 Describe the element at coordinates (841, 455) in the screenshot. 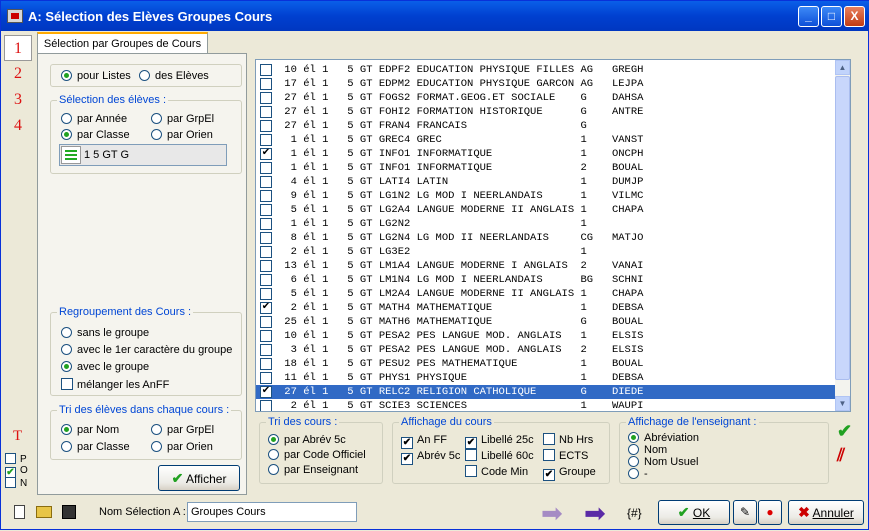

I see `uncheck-all-icon: ⫽` at that location.